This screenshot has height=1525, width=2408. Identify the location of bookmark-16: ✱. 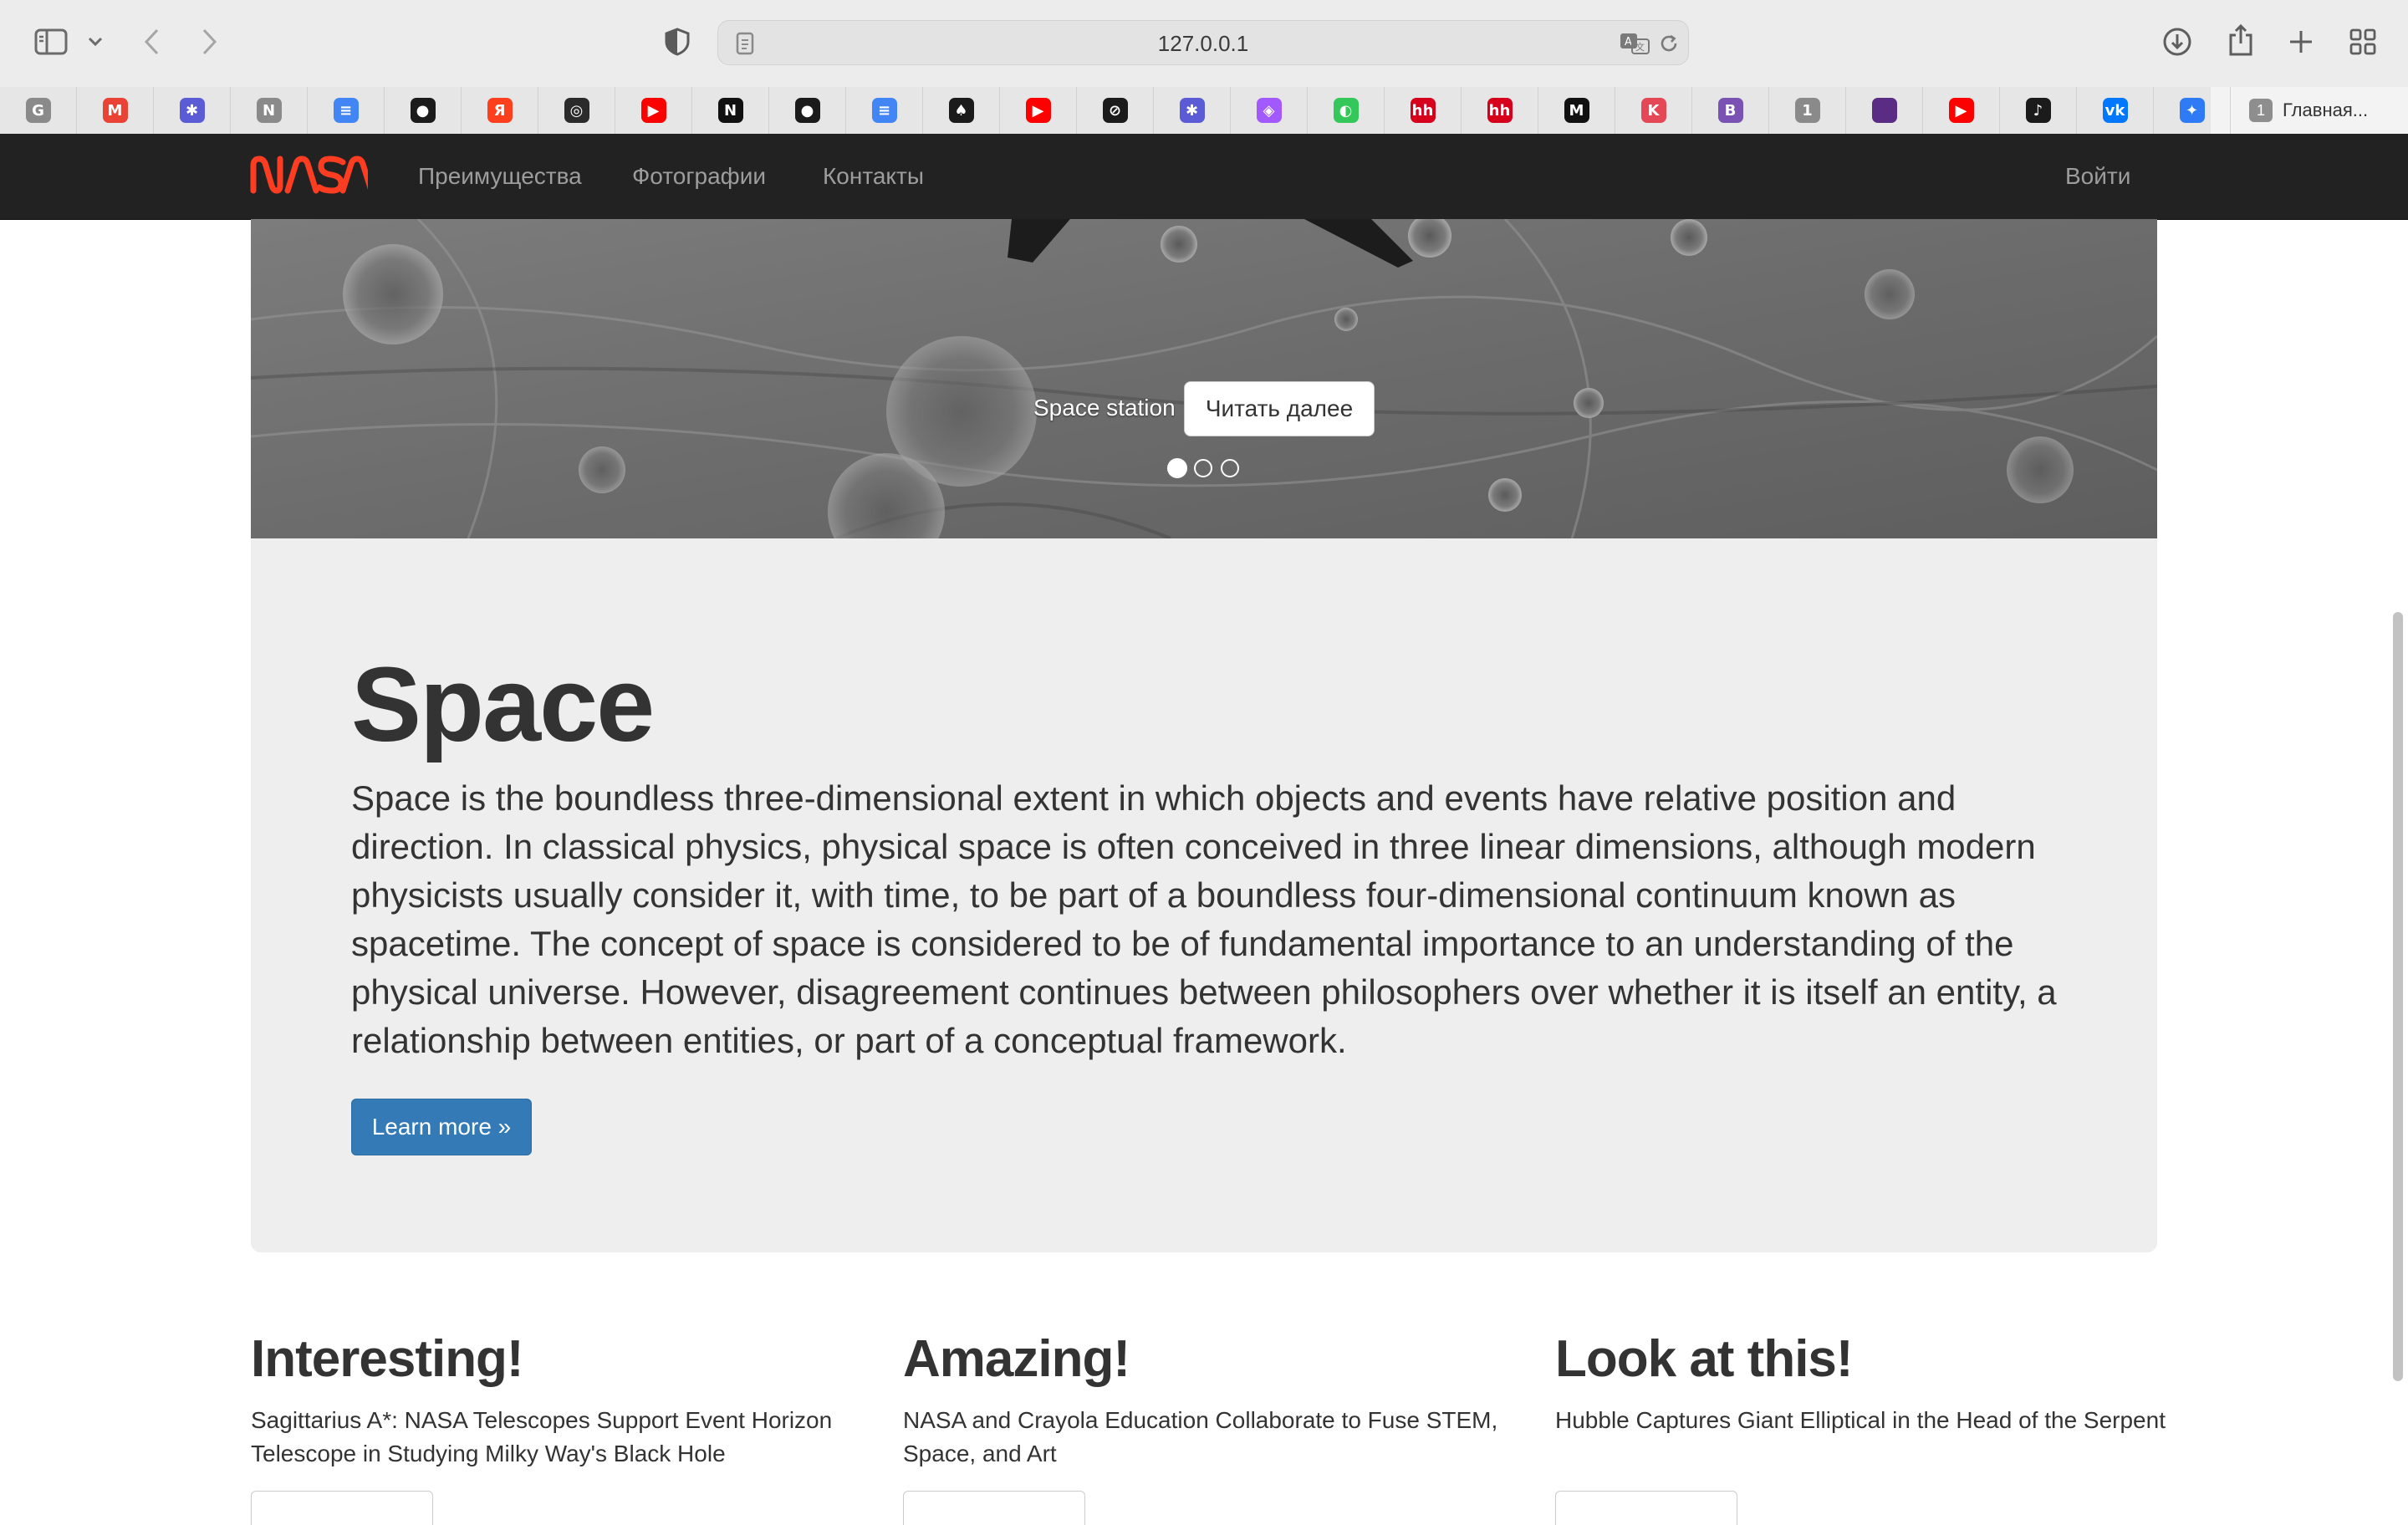
(1193, 110).